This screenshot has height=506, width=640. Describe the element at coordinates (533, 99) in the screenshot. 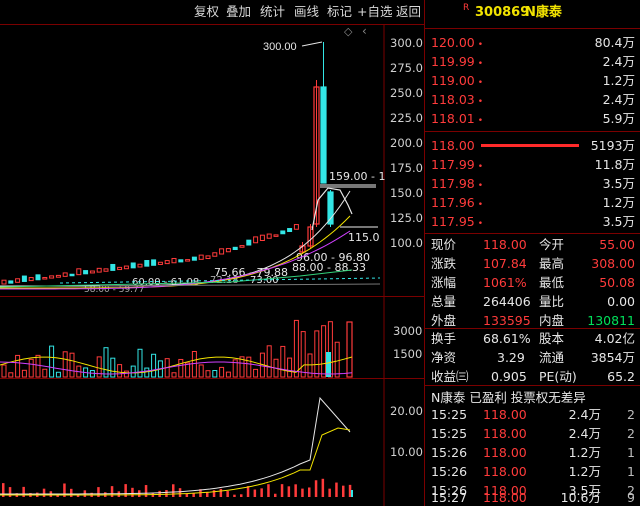

I see `ask-row: 118.03 • 2.4万` at that location.